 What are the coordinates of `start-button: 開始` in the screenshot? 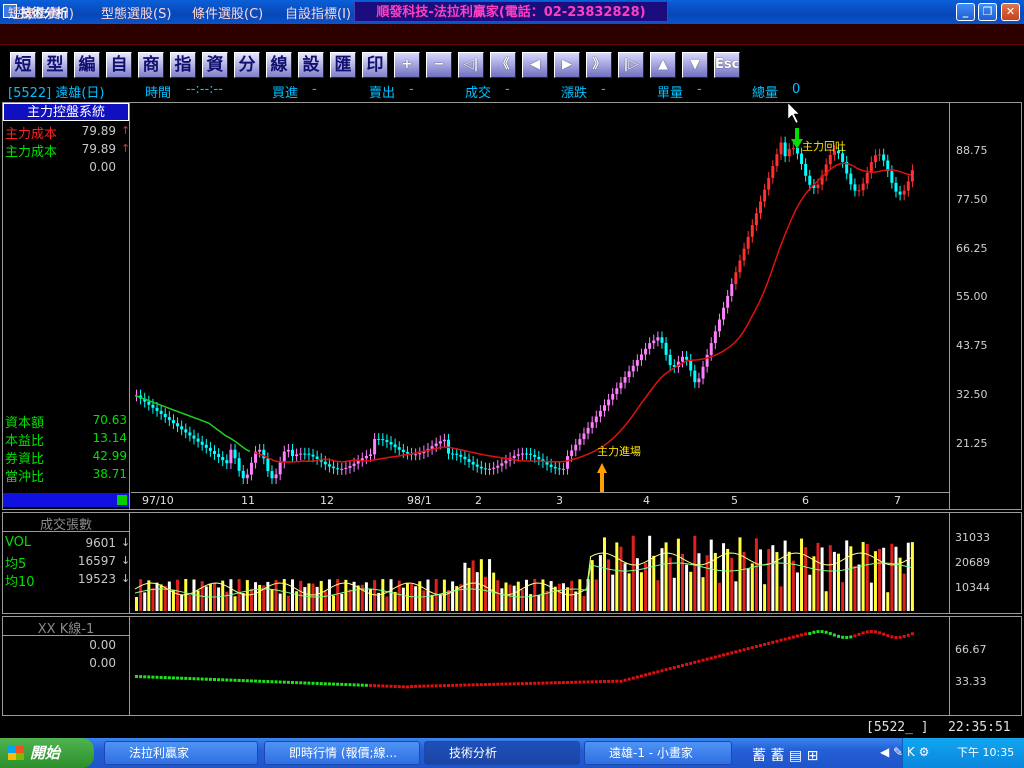 It's located at (47, 753).